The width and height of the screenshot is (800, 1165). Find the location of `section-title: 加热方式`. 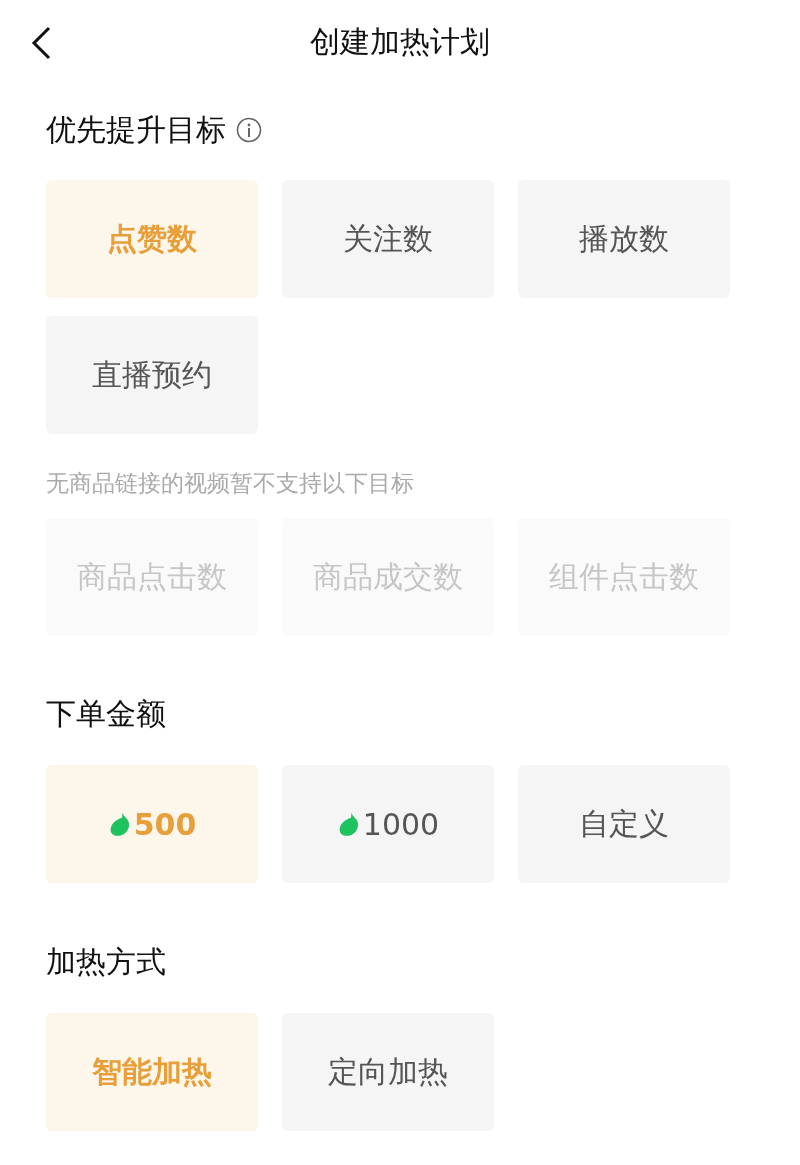

section-title: 加热方式 is located at coordinates (106, 962).